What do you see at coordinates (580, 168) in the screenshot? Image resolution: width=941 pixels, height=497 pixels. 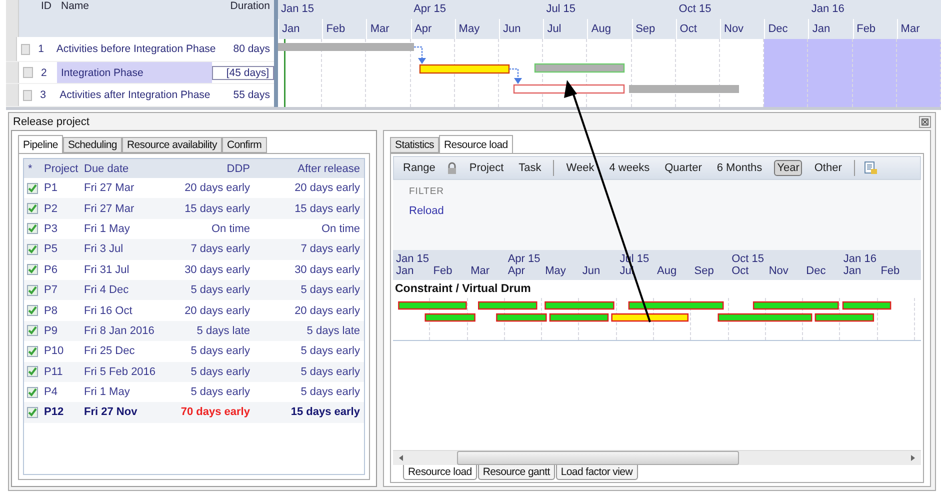 I see `period-button: Week` at bounding box center [580, 168].